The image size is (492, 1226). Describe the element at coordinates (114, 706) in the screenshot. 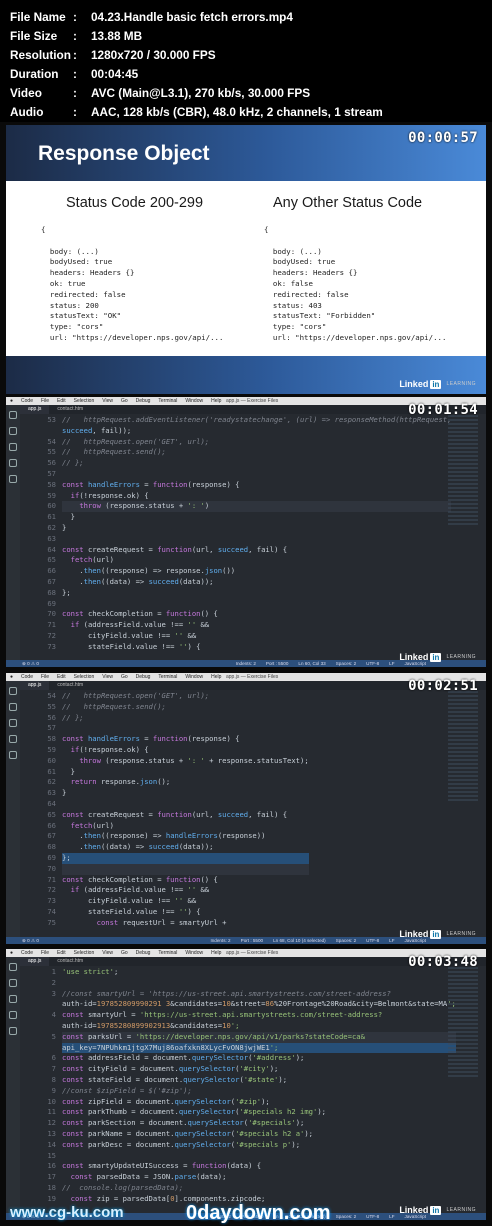

I see `code-line: // httpRequest.send();` at that location.